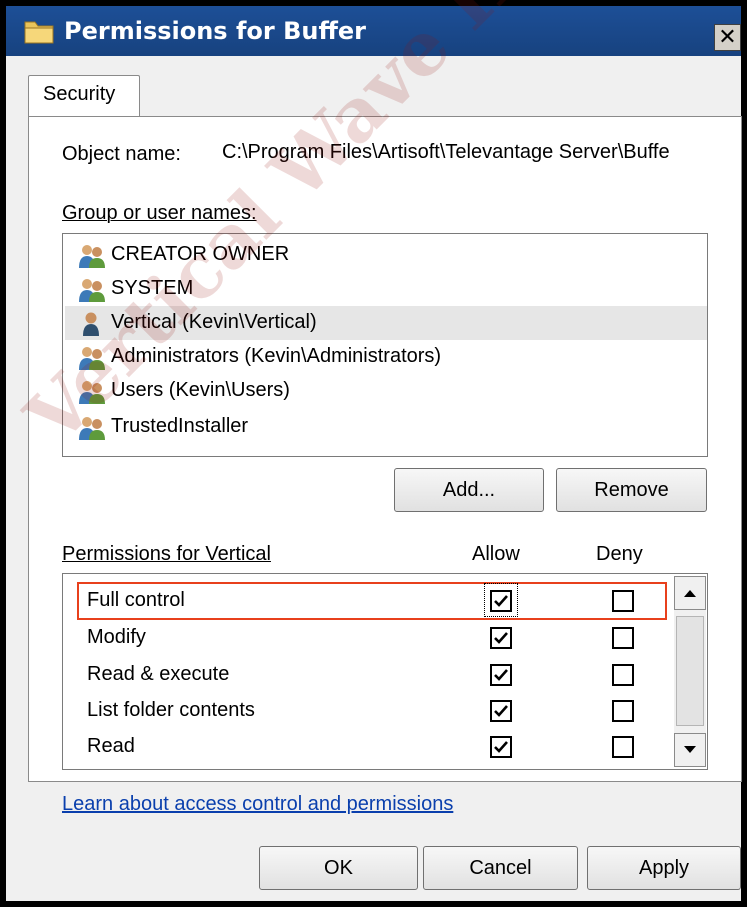 This screenshot has height=907, width=747. I want to click on tab-security: Security, so click(84, 96).